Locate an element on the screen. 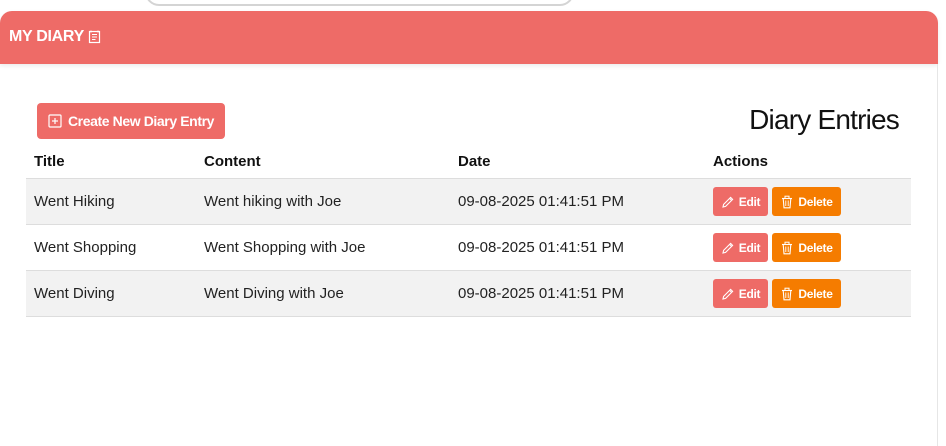 The width and height of the screenshot is (946, 446). entry-title: Went Shopping is located at coordinates (111, 247).